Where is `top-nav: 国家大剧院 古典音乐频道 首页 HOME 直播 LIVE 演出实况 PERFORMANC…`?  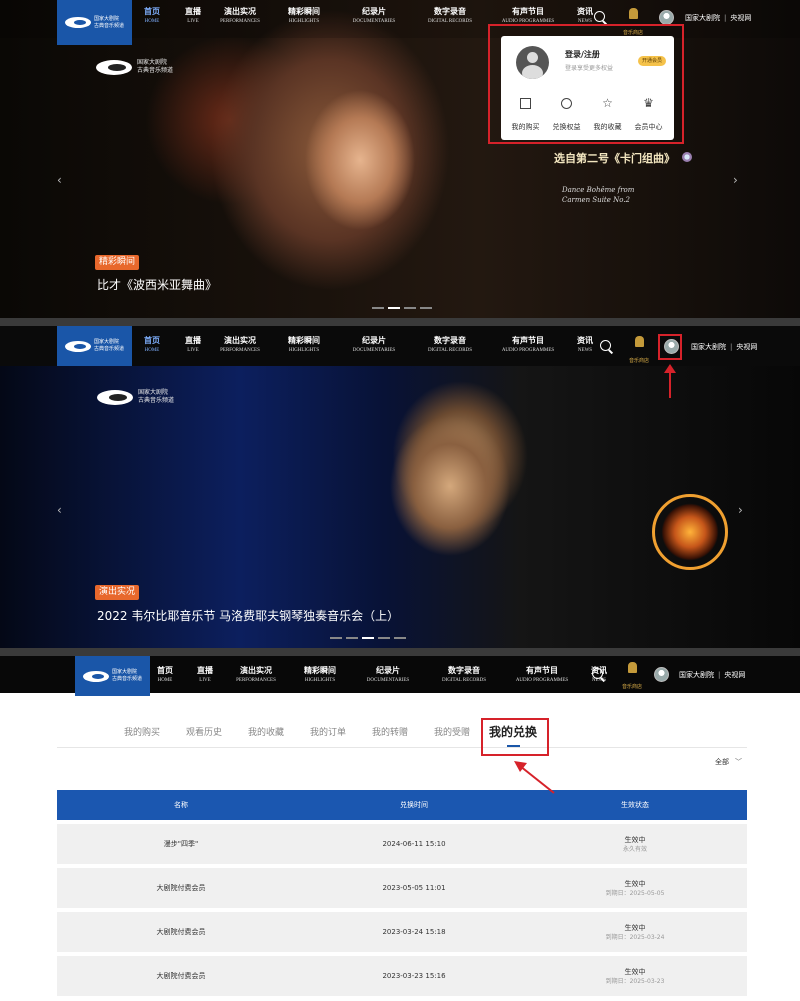
top-nav: 国家大剧院 古典音乐频道 首页 HOME 直播 LIVE 演出实况 PERFORMANC… is located at coordinates (400, 676).